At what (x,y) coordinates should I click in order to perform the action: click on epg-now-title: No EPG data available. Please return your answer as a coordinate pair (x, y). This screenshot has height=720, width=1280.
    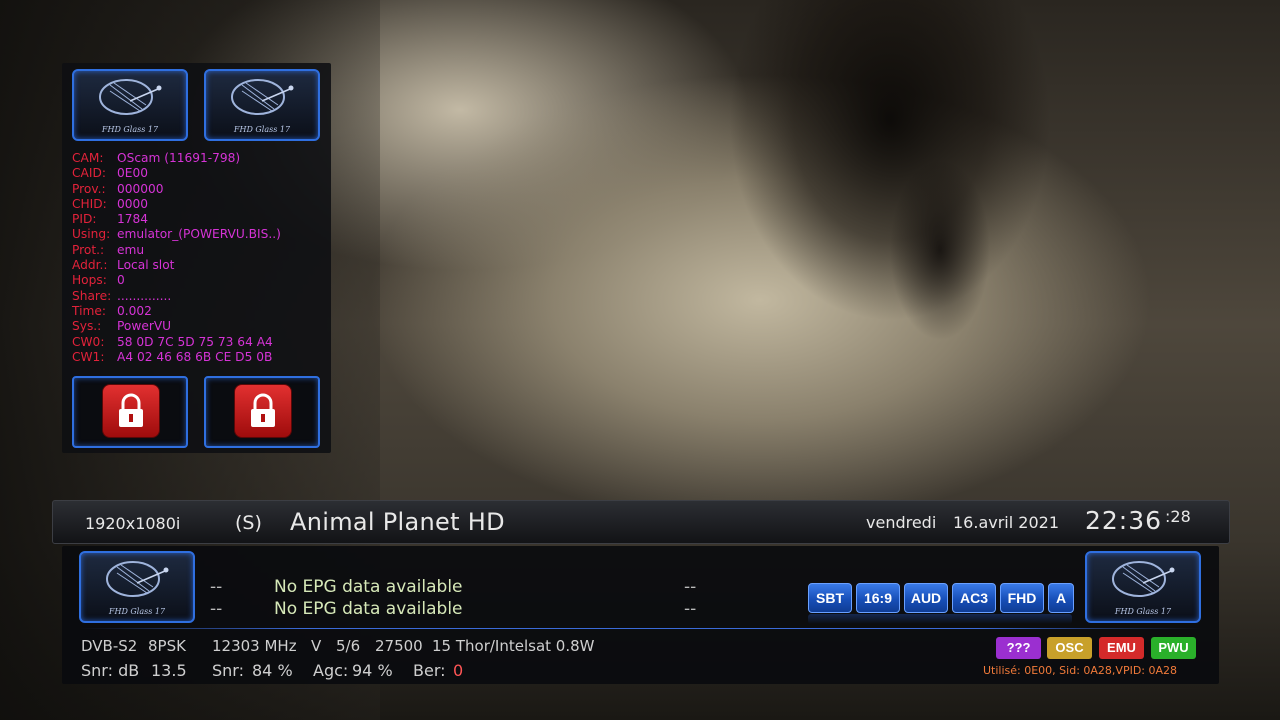
    Looking at the image, I should click on (368, 587).